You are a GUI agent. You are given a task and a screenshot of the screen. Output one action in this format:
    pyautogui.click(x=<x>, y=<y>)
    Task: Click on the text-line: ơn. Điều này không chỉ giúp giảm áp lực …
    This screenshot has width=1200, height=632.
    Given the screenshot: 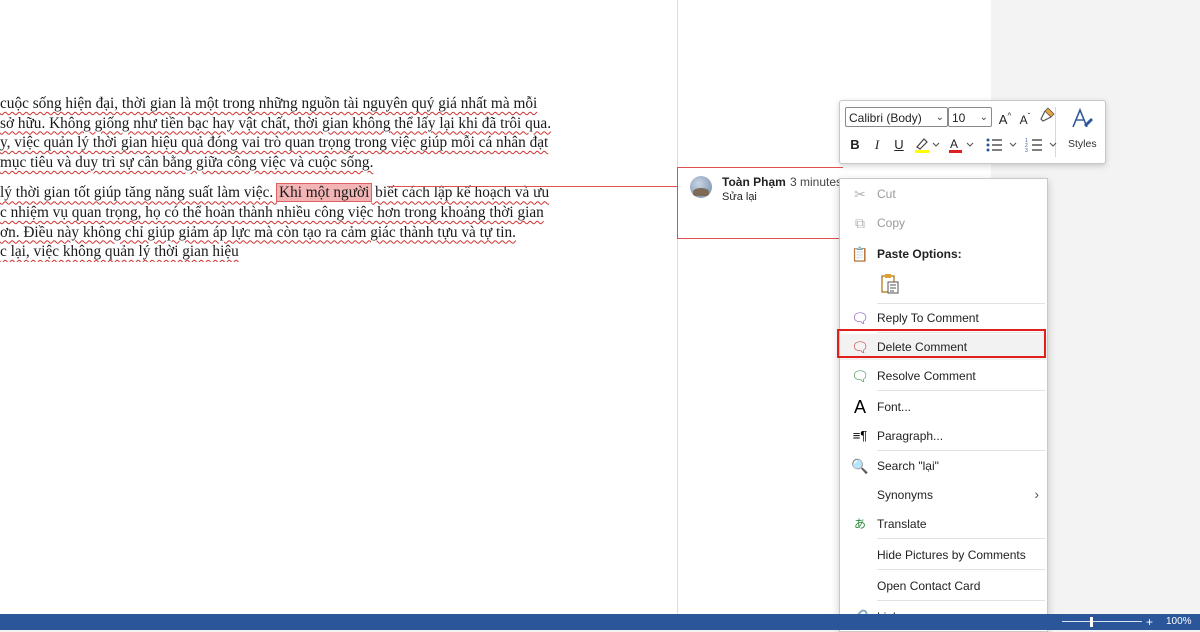 What is the action you would take?
    pyautogui.click(x=258, y=232)
    